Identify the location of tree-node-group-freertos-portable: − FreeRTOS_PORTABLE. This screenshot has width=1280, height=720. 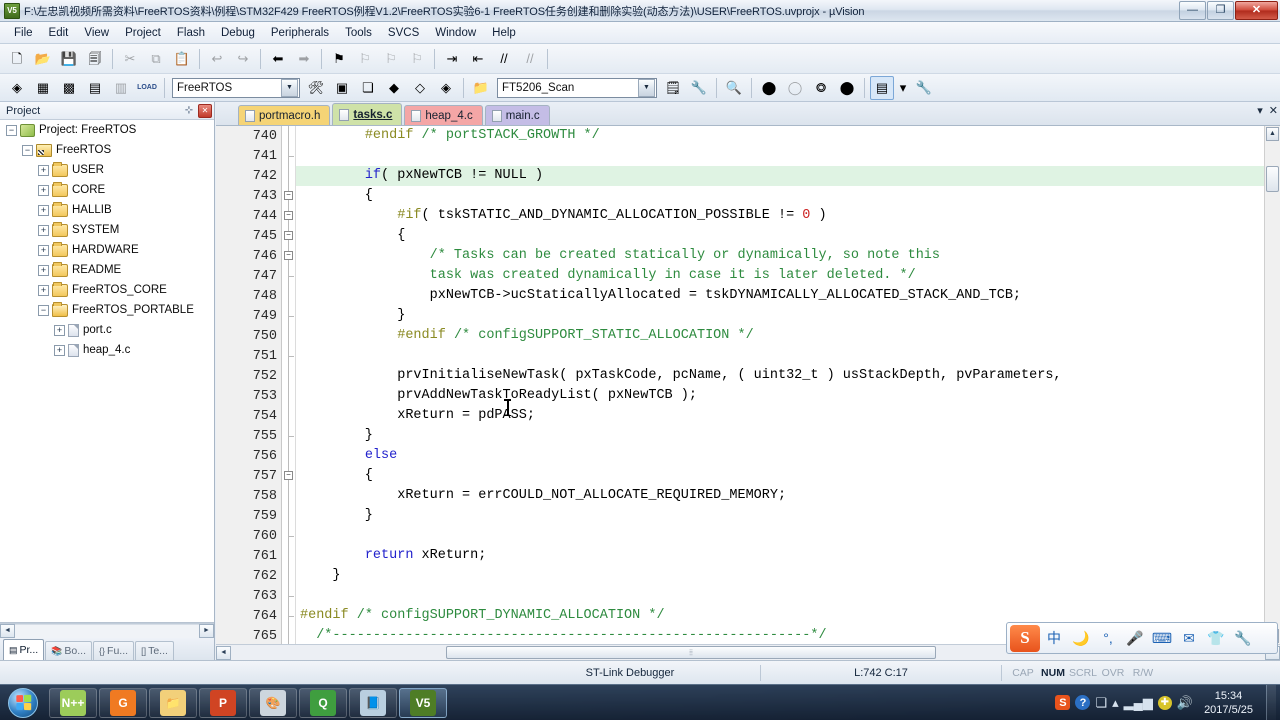
(107, 310).